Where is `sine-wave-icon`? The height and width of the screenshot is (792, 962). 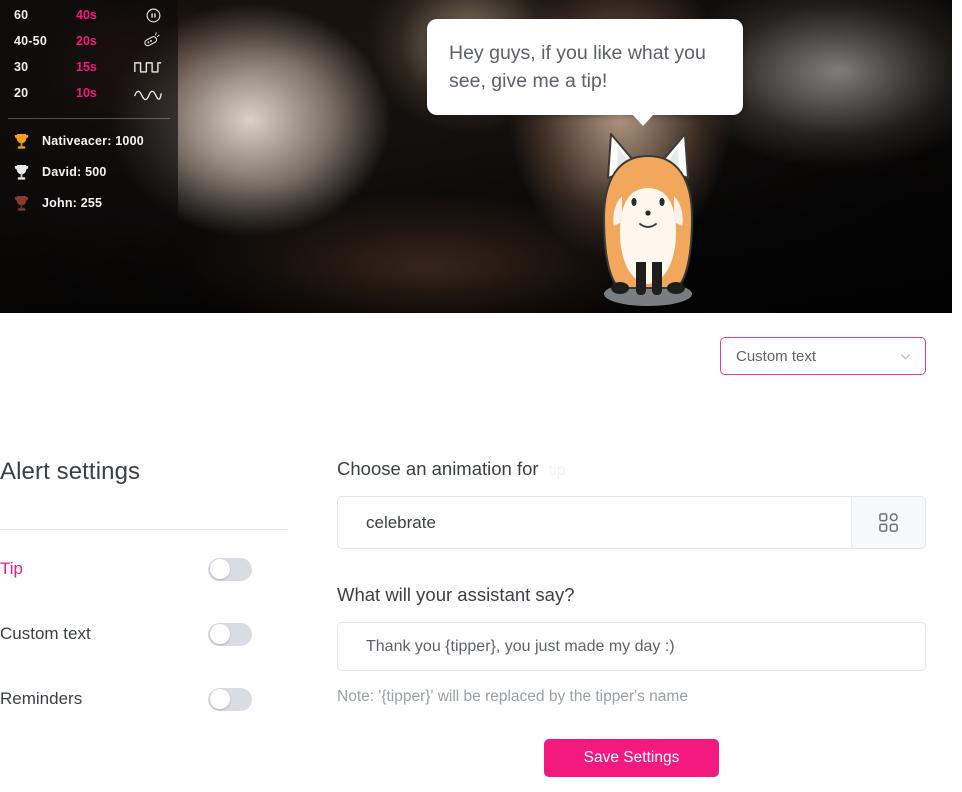 sine-wave-icon is located at coordinates (148, 93).